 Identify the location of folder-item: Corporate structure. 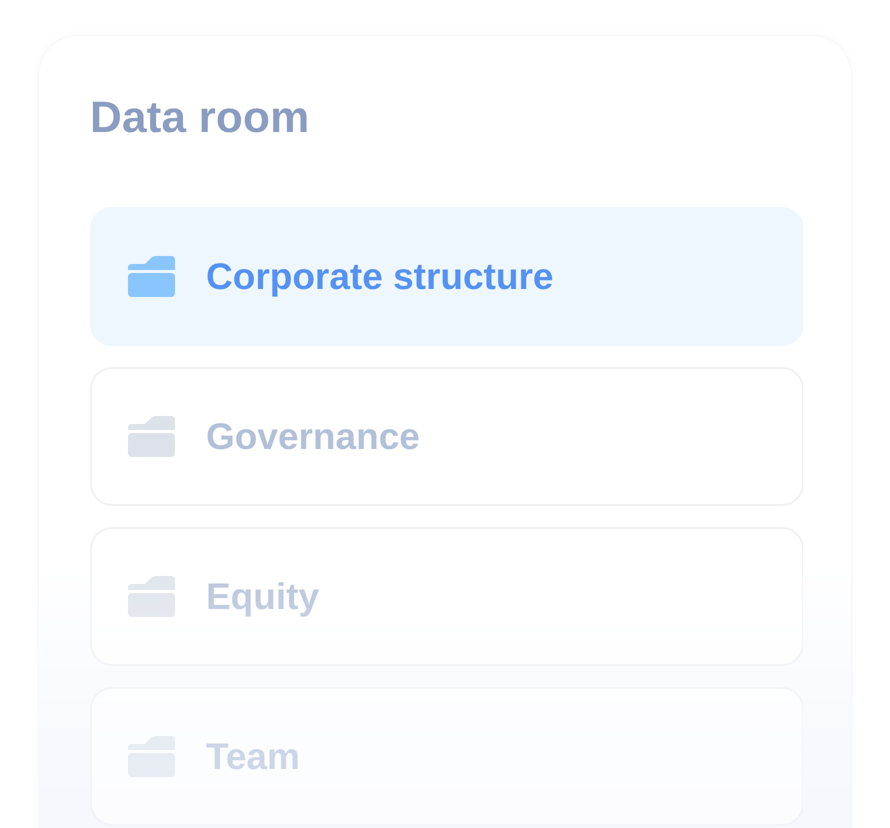
(447, 276).